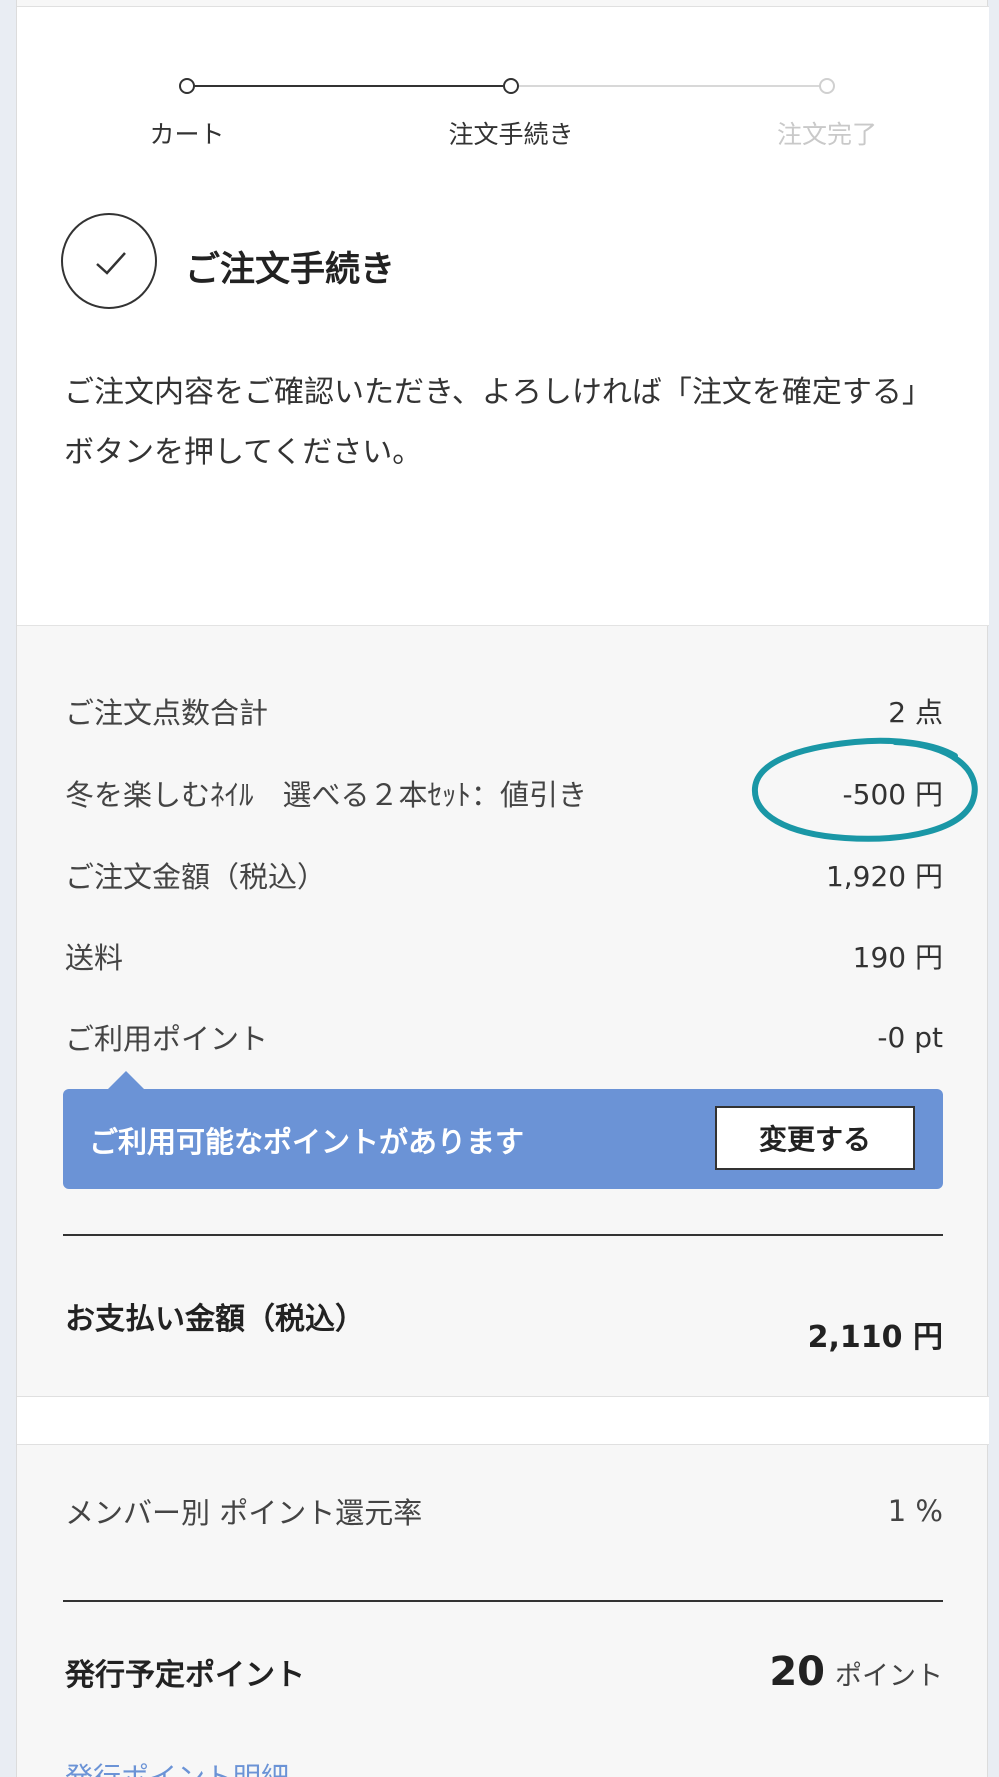  What do you see at coordinates (185, 1675) in the screenshot?
I see `points-issue-label: 発行予定ポイント` at bounding box center [185, 1675].